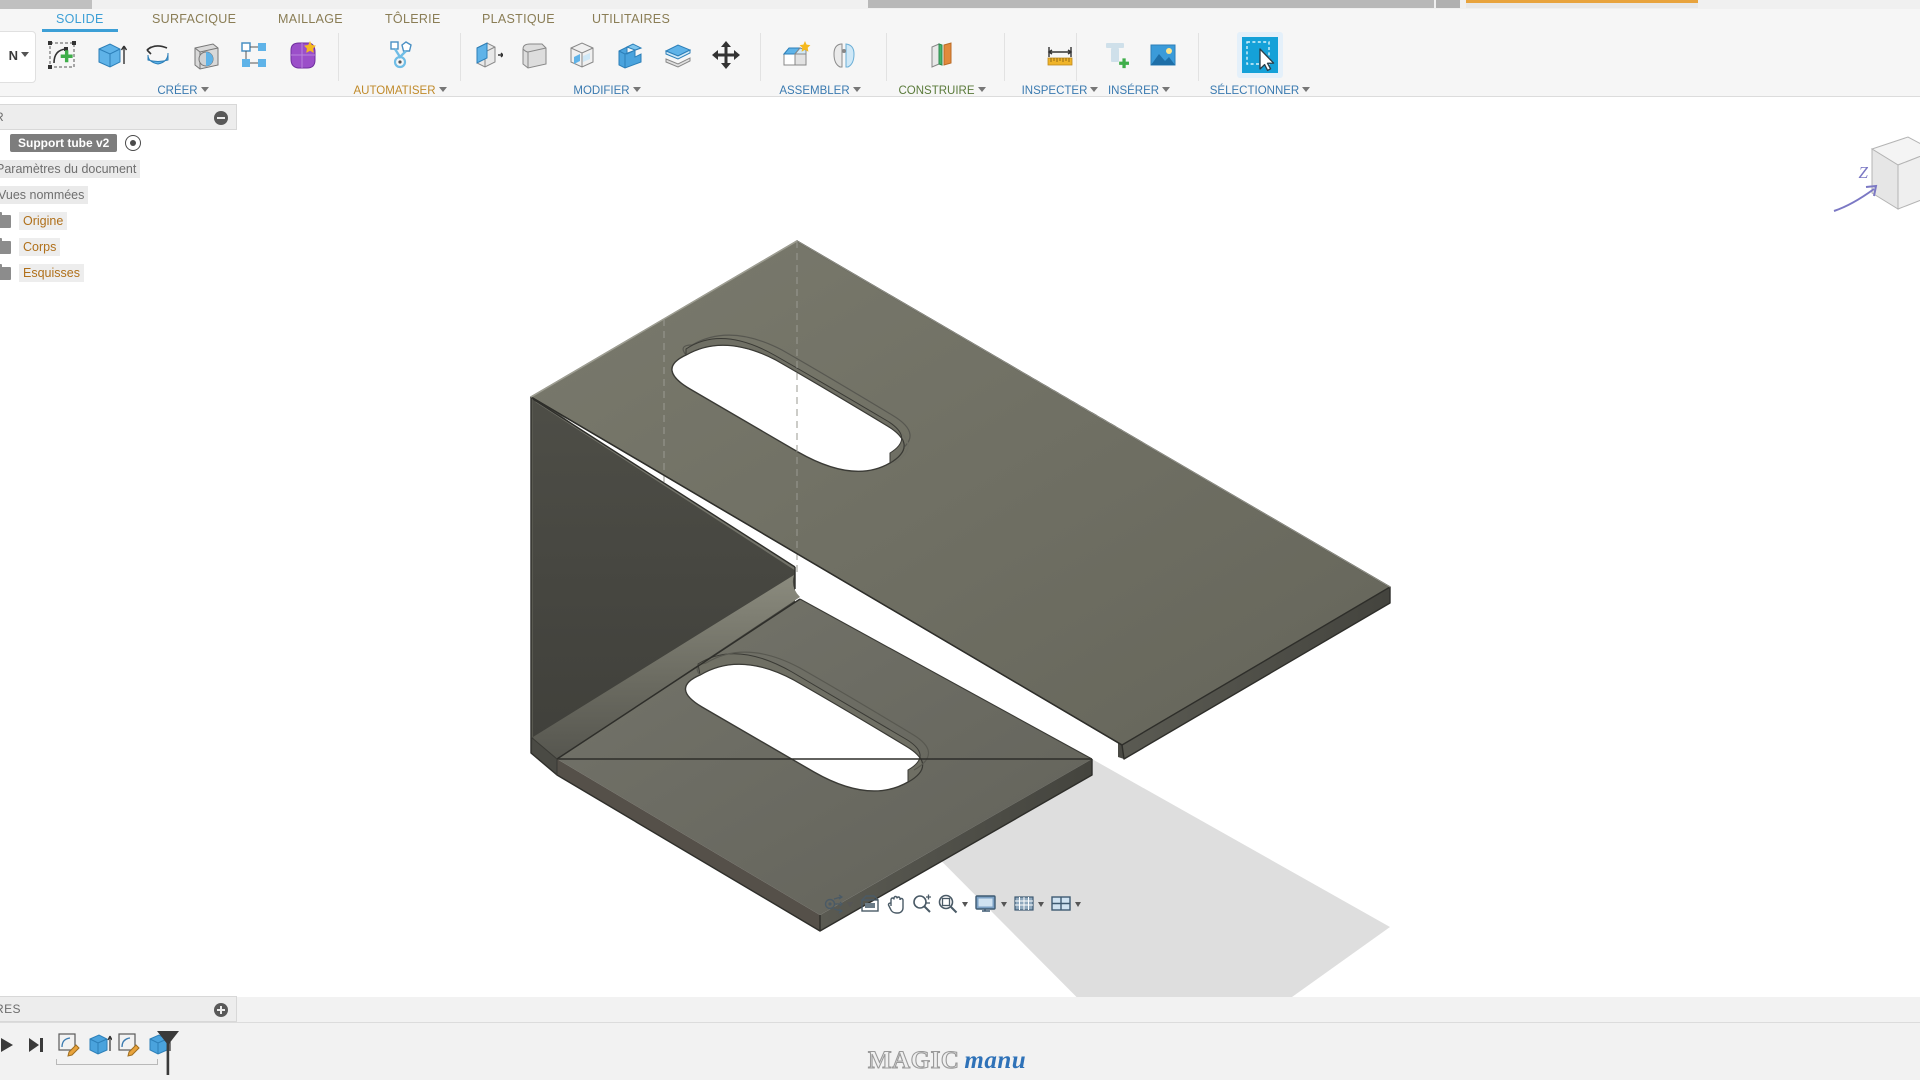 The height and width of the screenshot is (1080, 1920). I want to click on joint-button, so click(844, 55).